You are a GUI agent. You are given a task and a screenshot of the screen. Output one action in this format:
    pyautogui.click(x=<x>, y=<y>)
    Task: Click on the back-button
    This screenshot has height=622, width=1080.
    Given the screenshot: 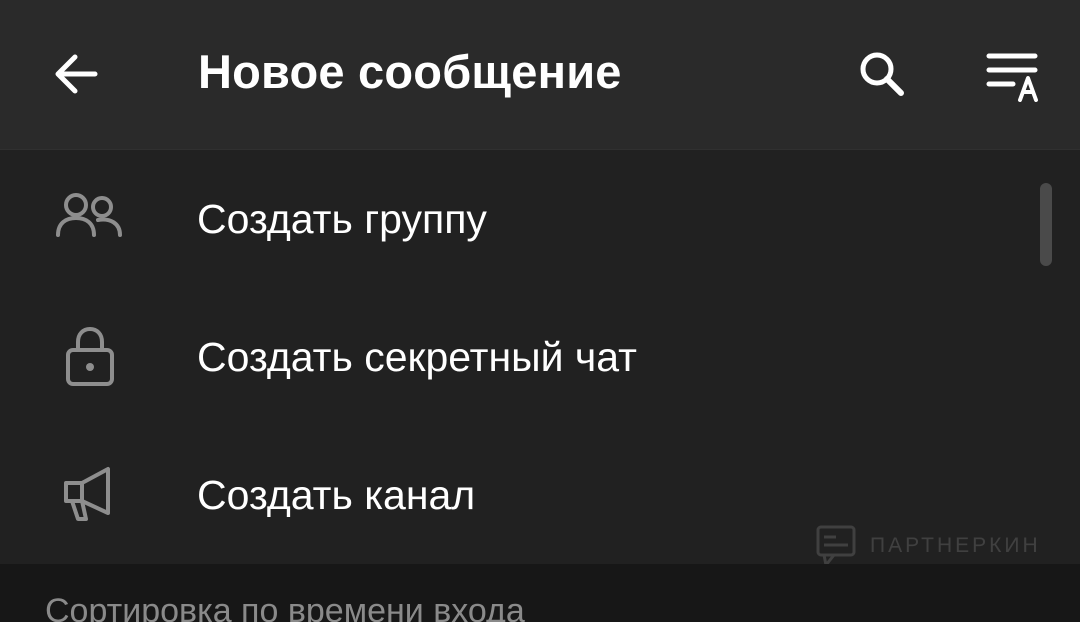 What is the action you would take?
    pyautogui.click(x=76, y=74)
    